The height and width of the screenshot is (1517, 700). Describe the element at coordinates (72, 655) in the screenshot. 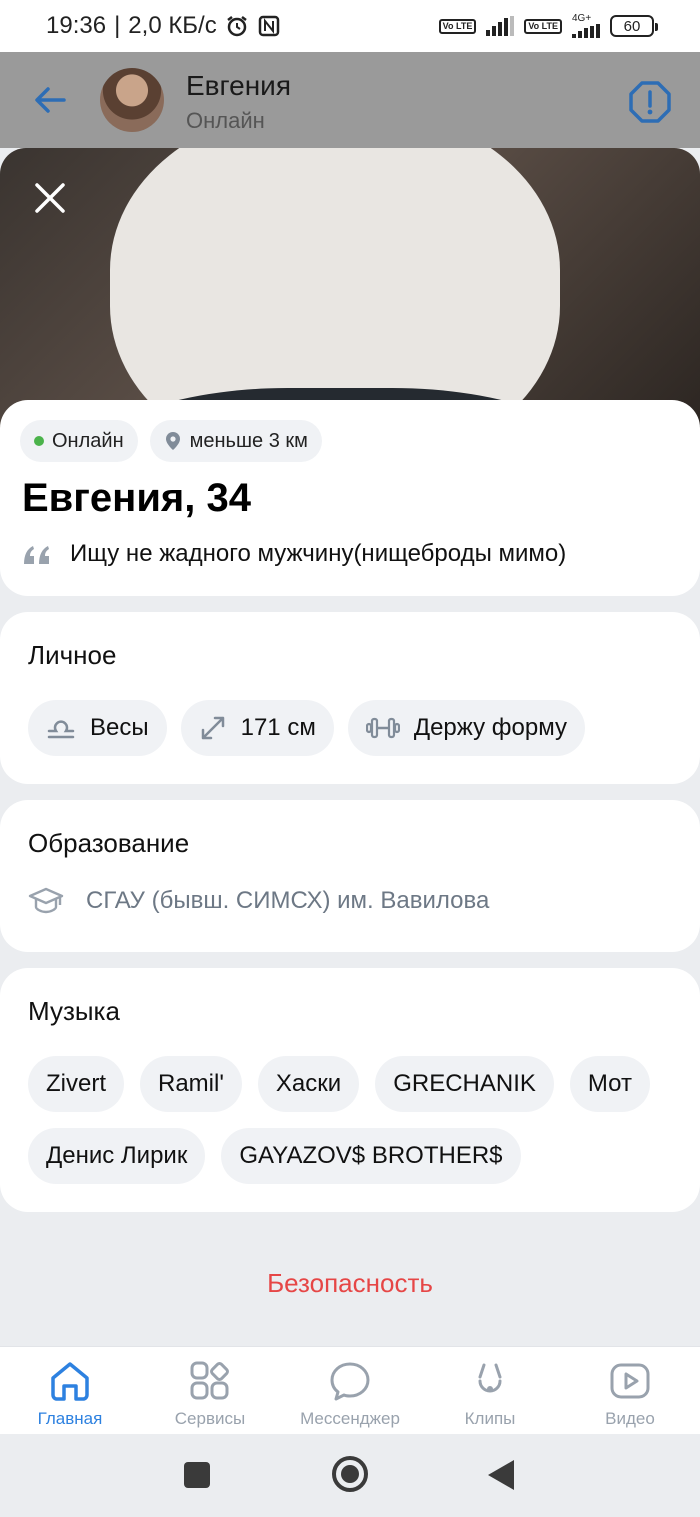

I see `personal-title: Личное` at that location.